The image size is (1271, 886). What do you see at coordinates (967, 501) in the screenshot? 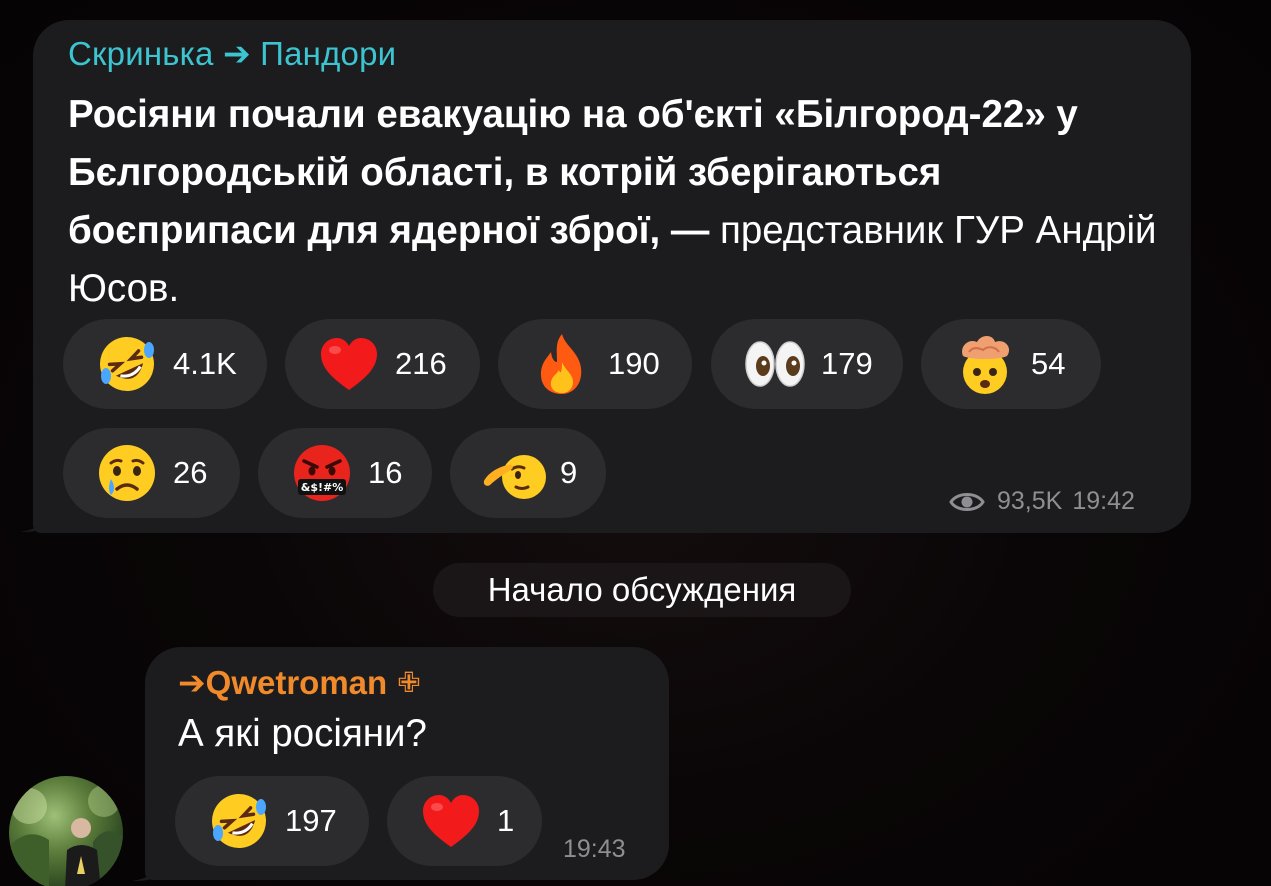
I see `views-eye-icon` at bounding box center [967, 501].